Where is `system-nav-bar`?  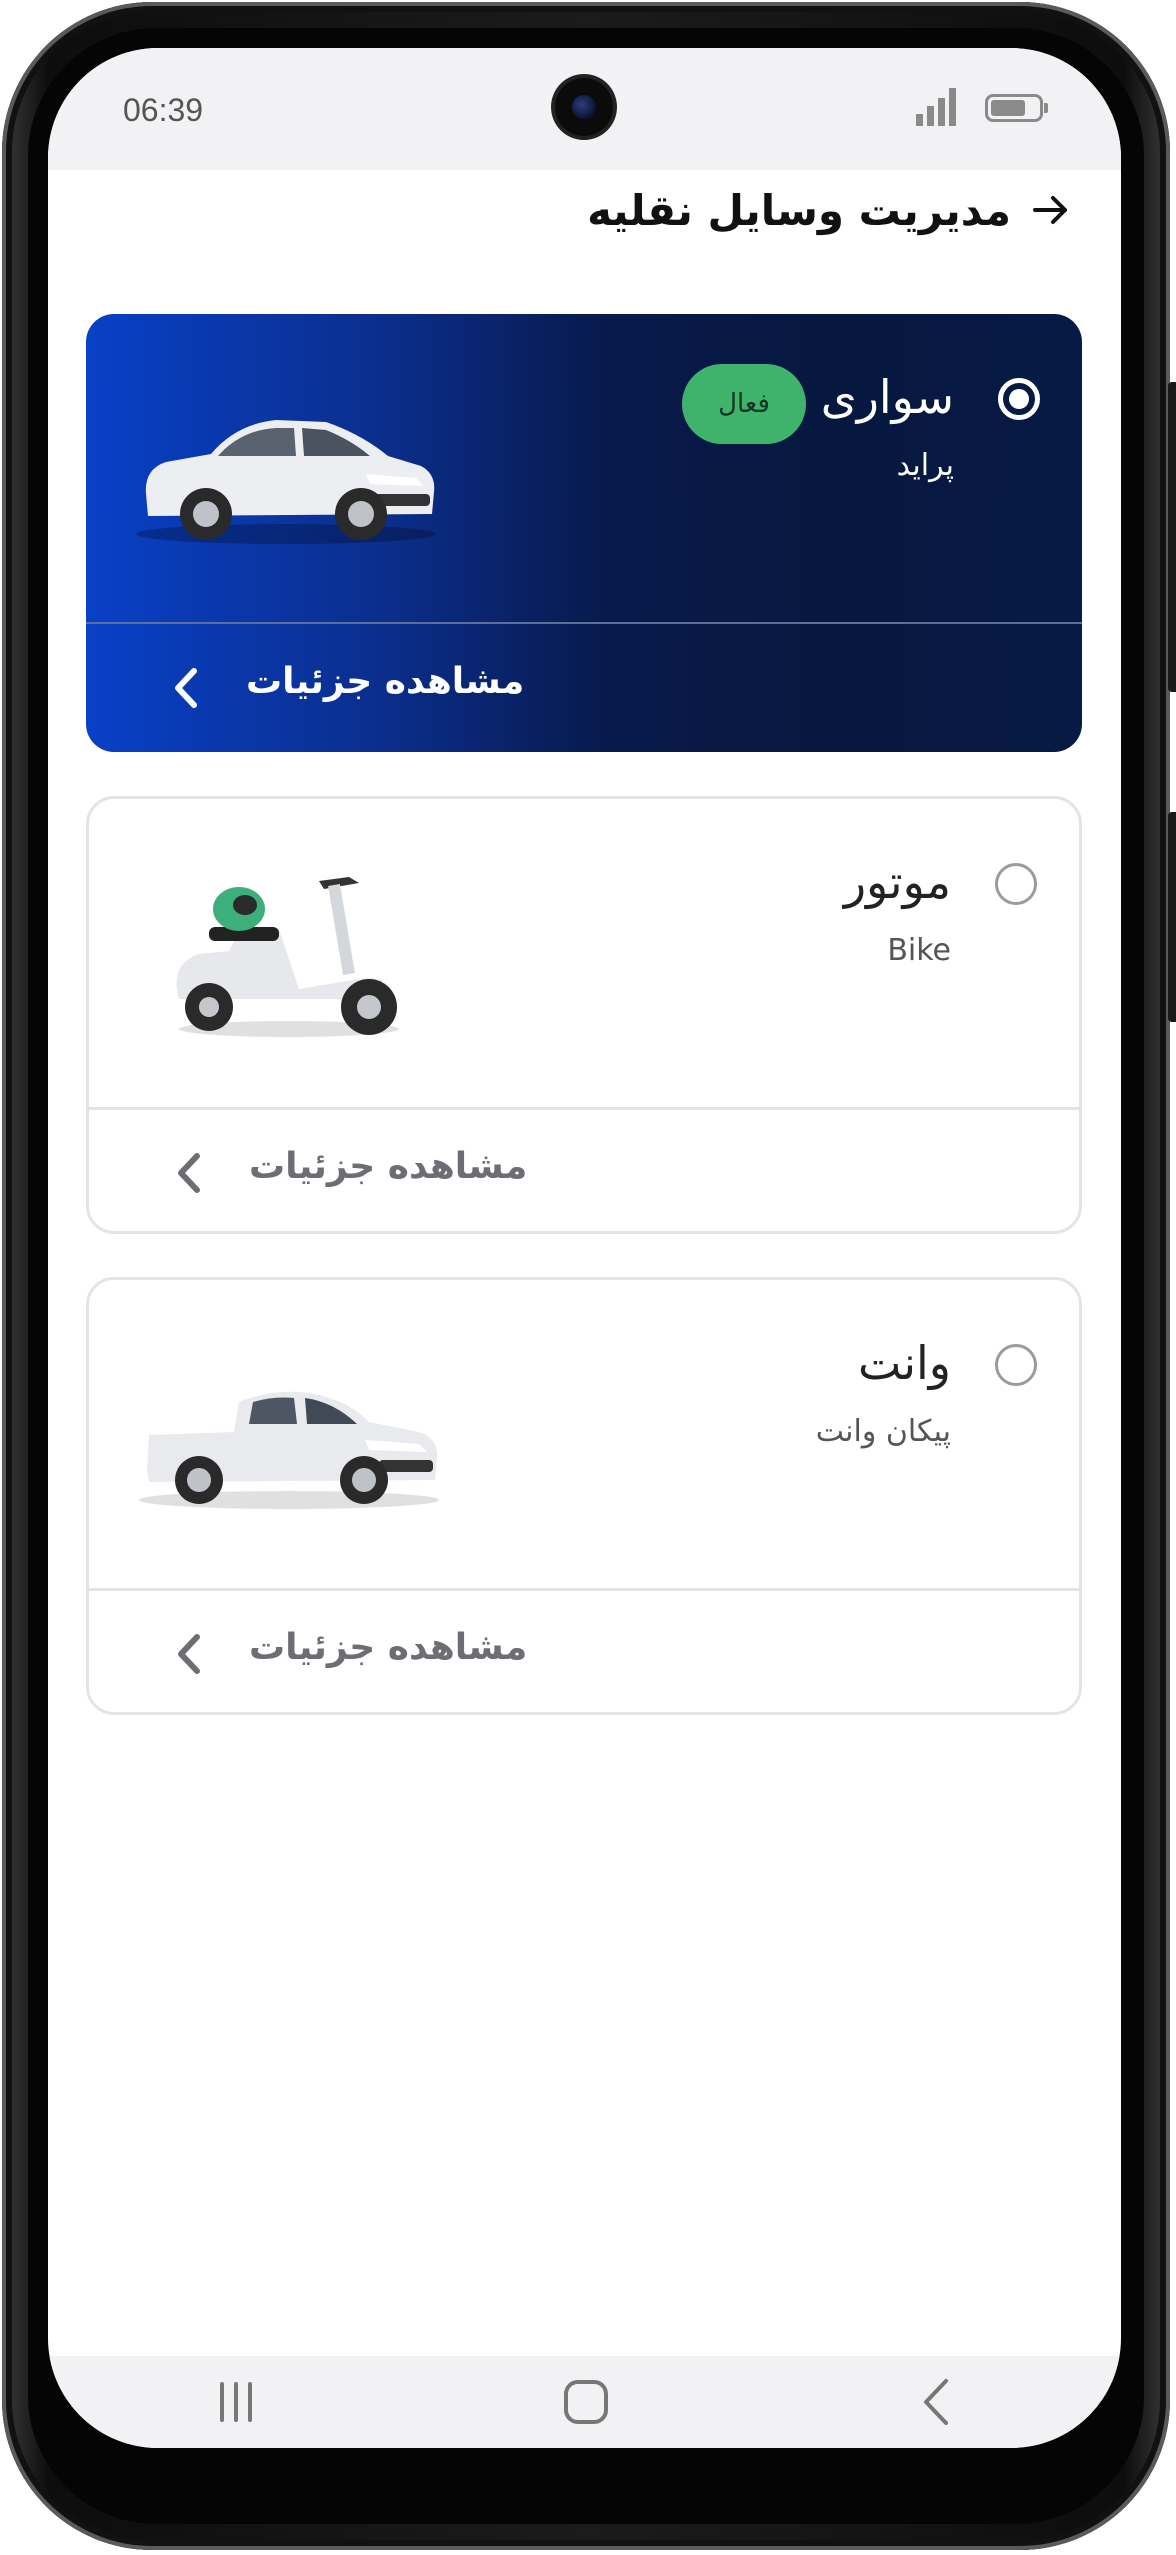
system-nav-bar is located at coordinates (584, 2402).